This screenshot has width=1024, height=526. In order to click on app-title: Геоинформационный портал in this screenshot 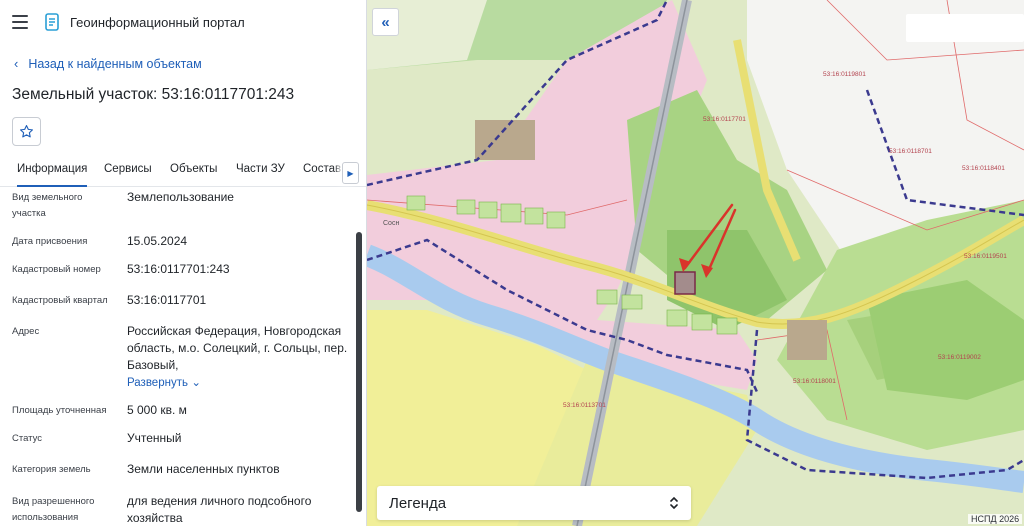, I will do `click(157, 22)`.